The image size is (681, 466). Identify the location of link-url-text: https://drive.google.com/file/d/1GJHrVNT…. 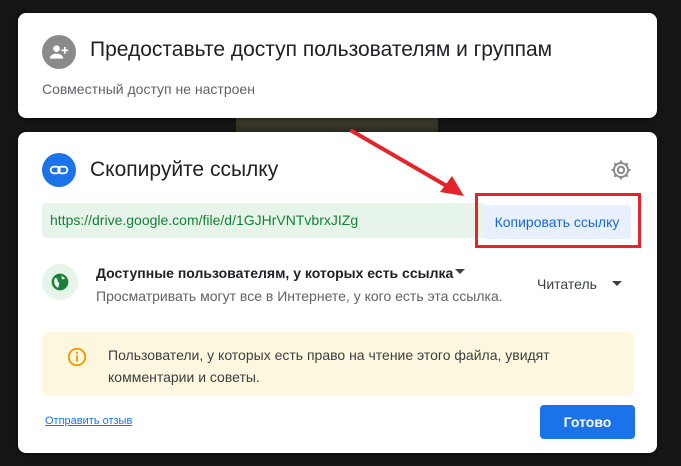
(204, 220).